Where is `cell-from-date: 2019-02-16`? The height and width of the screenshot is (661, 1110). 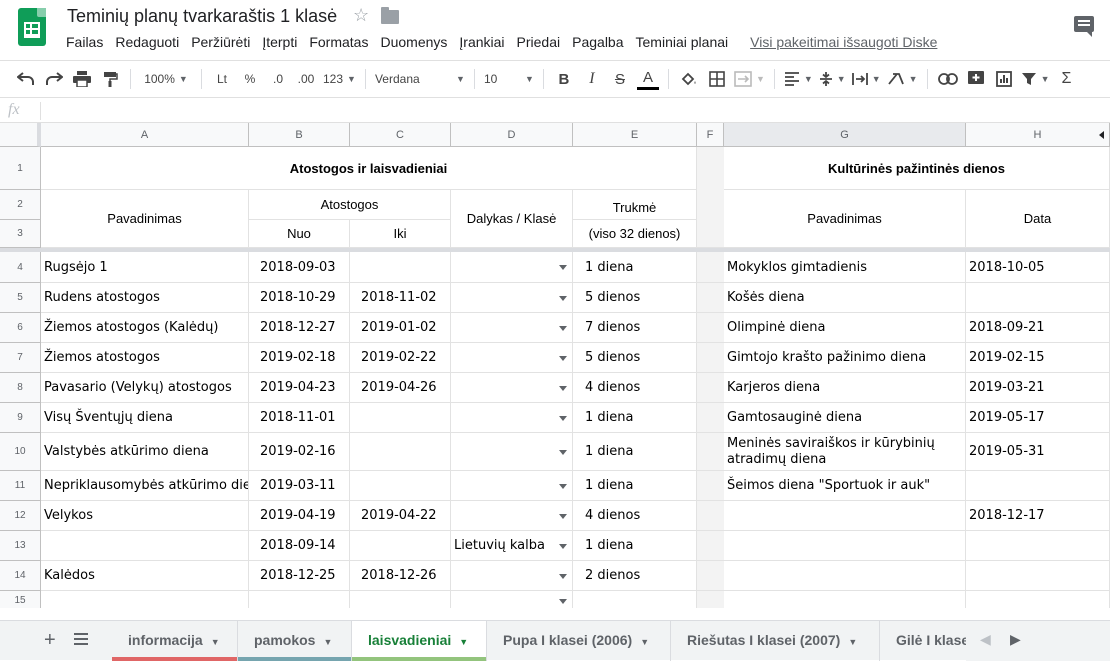 cell-from-date: 2019-02-16 is located at coordinates (299, 452).